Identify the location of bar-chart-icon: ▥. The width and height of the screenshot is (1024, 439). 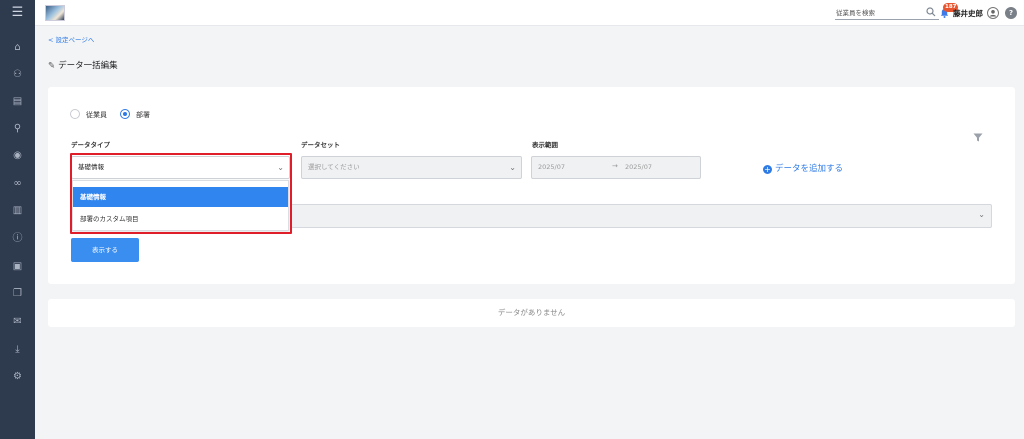
(17, 211).